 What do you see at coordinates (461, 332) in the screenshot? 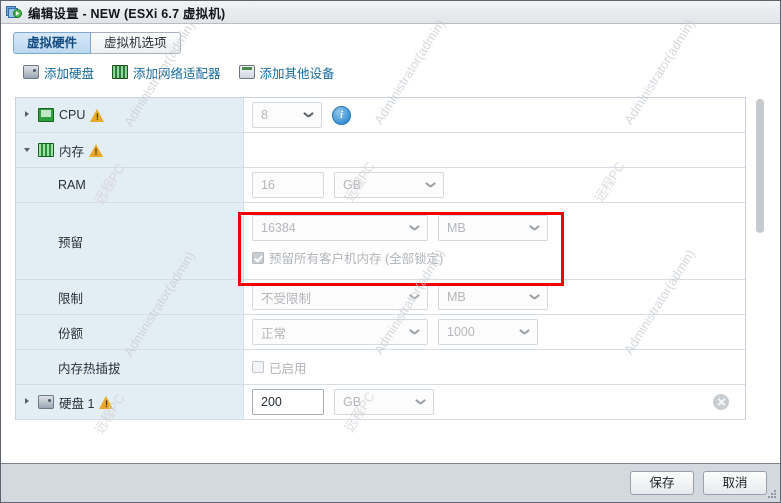
I see `shares-amount-value: 1000` at bounding box center [461, 332].